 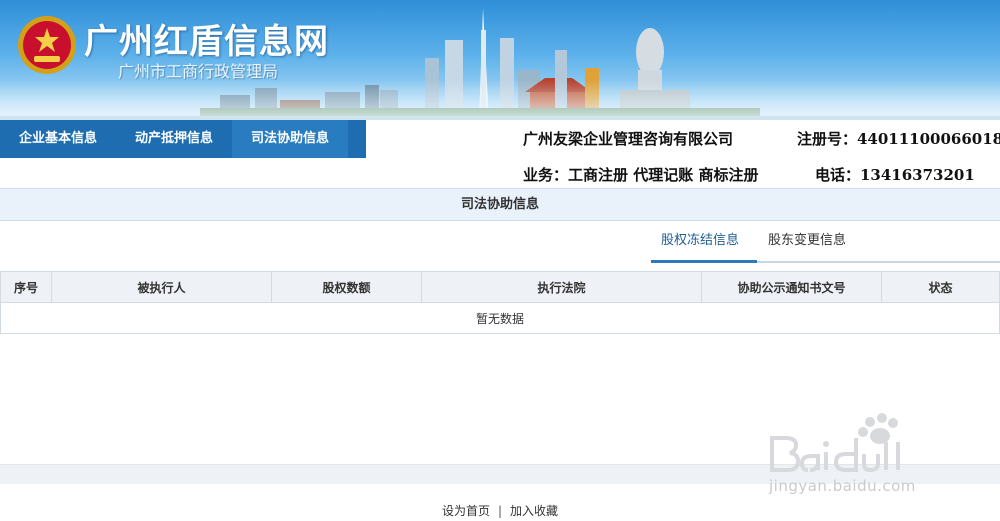 What do you see at coordinates (290, 139) in the screenshot?
I see `nav-item-judicial-assistance: 司法协助信息` at bounding box center [290, 139].